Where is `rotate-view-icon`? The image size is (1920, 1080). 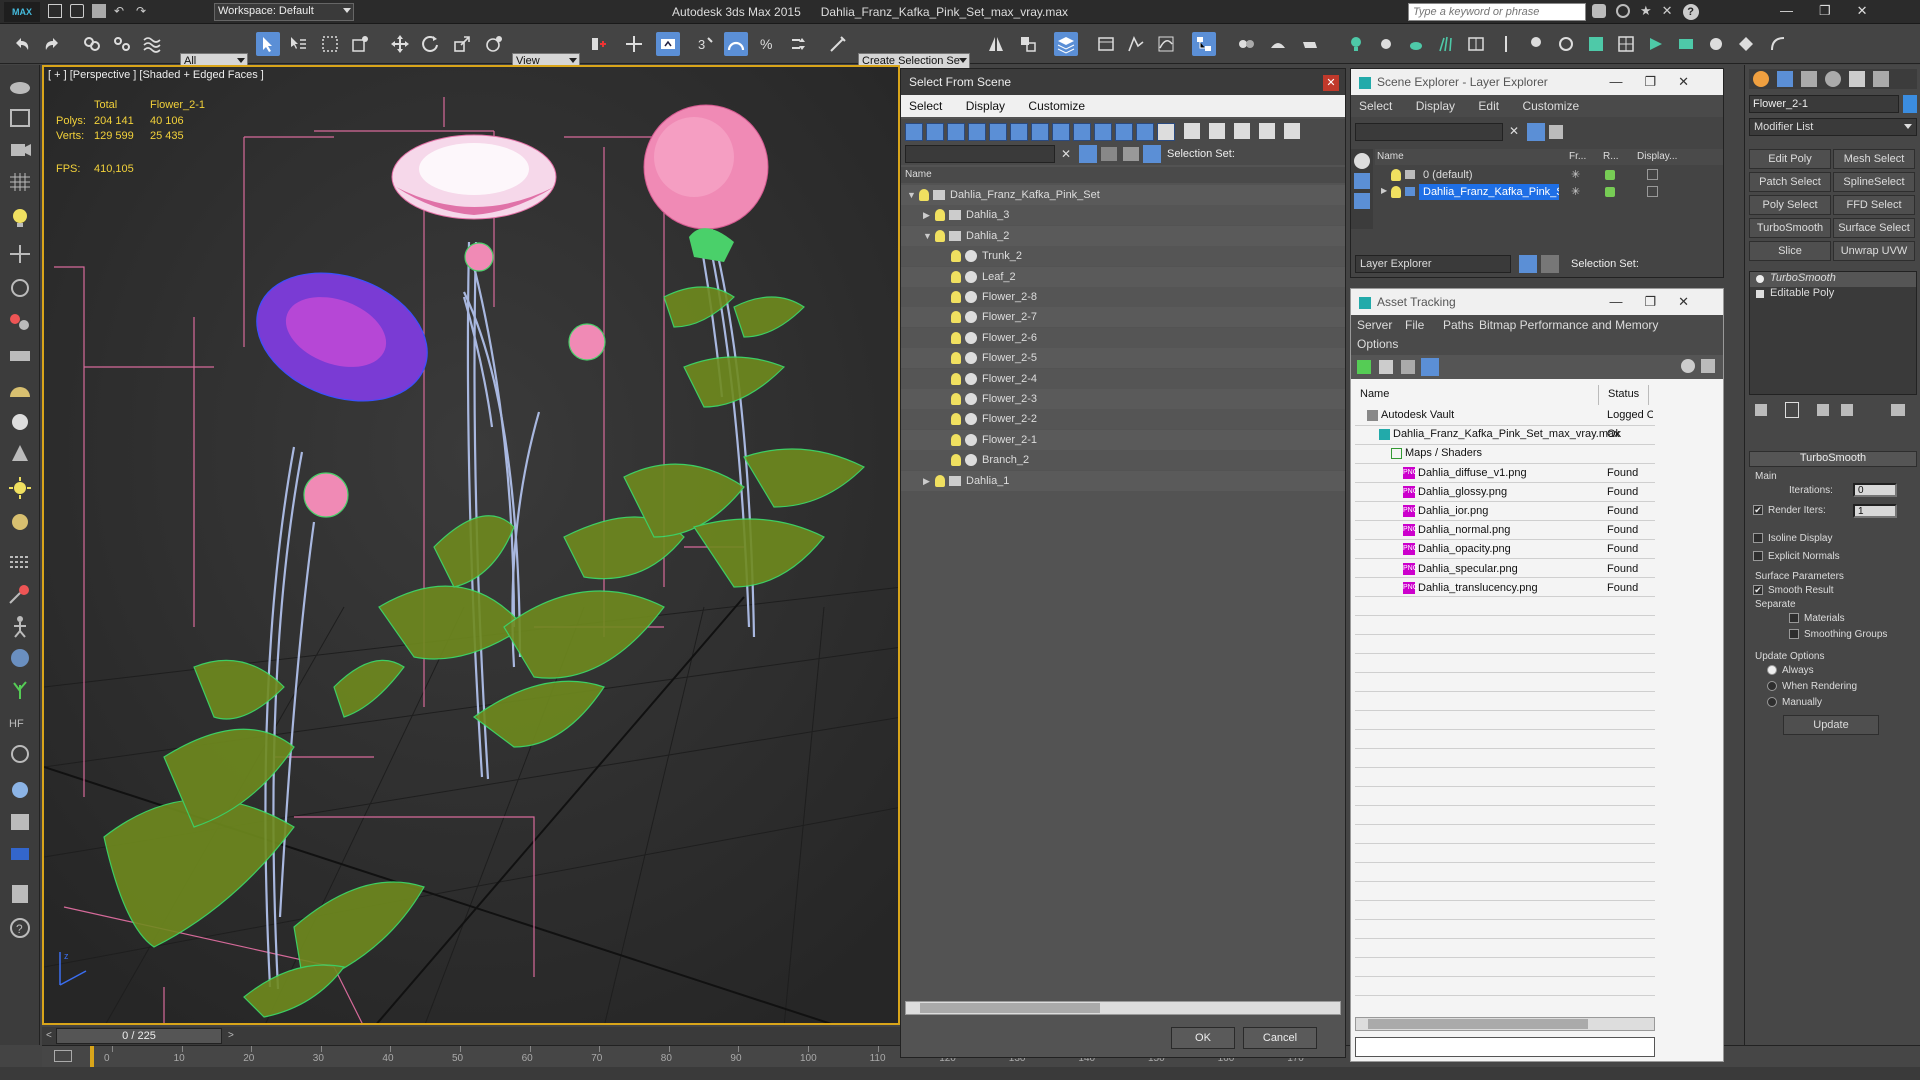
rotate-view-icon is located at coordinates (1566, 44).